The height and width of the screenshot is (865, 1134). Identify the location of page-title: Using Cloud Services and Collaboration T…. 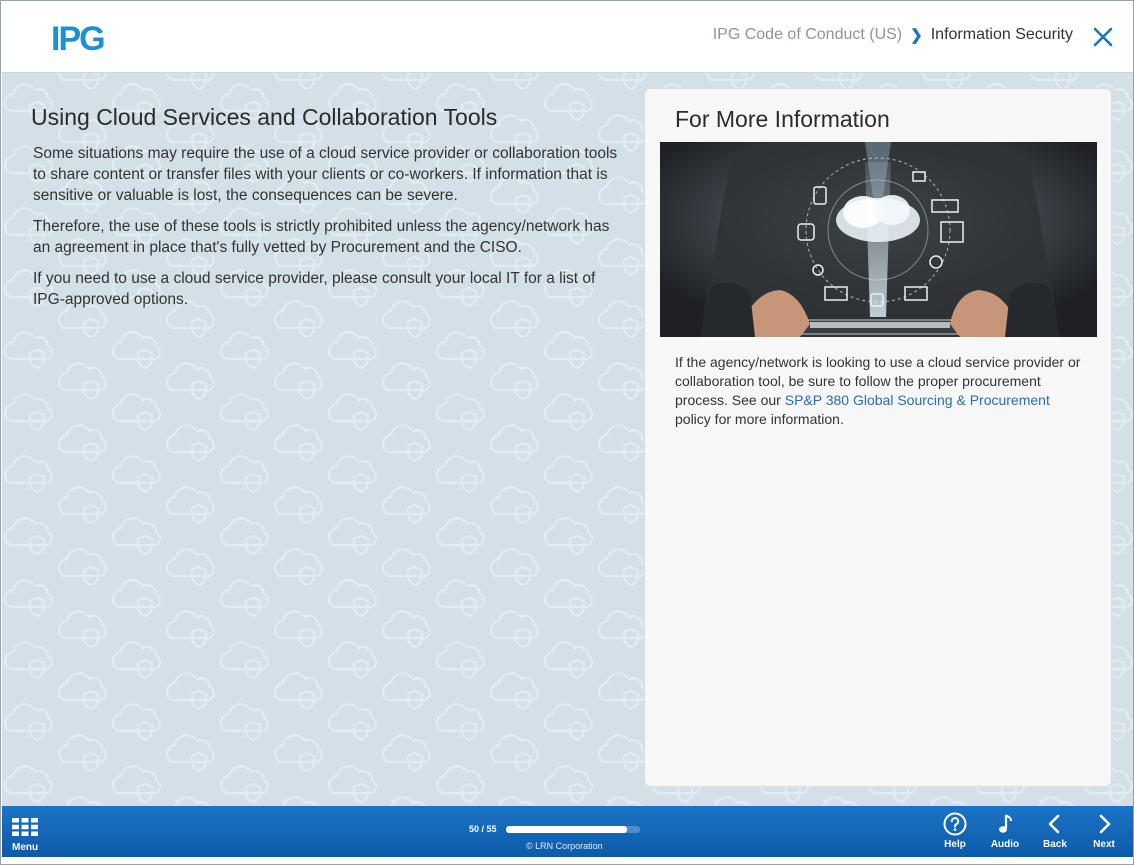
(264, 117).